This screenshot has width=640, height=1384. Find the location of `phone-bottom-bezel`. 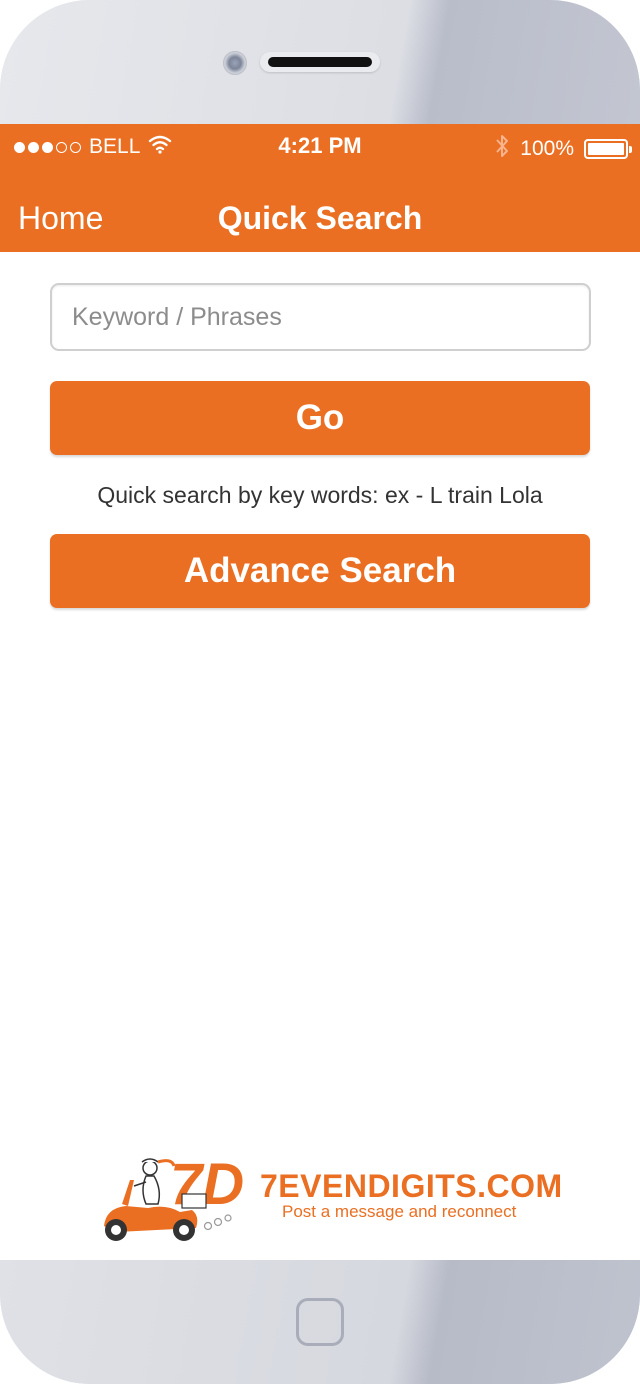

phone-bottom-bezel is located at coordinates (320, 1322).